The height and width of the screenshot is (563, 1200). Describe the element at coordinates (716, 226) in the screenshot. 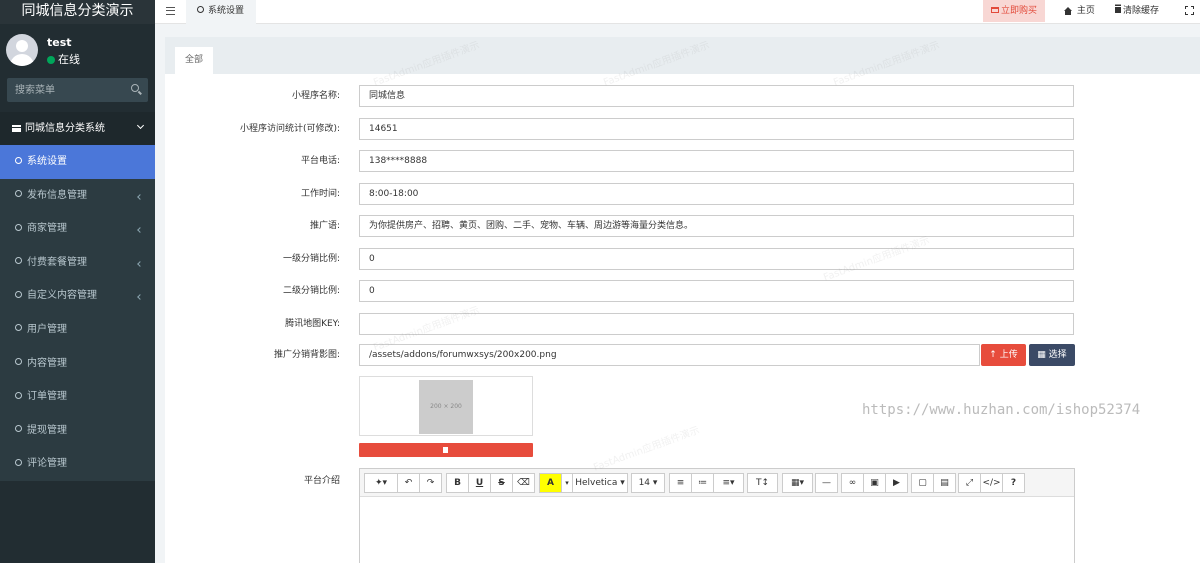

I see `slogan-input: 为你提供房产、招聘、黄页、团购、二手、宠物、车辆、周边游等海量分类信息。` at that location.